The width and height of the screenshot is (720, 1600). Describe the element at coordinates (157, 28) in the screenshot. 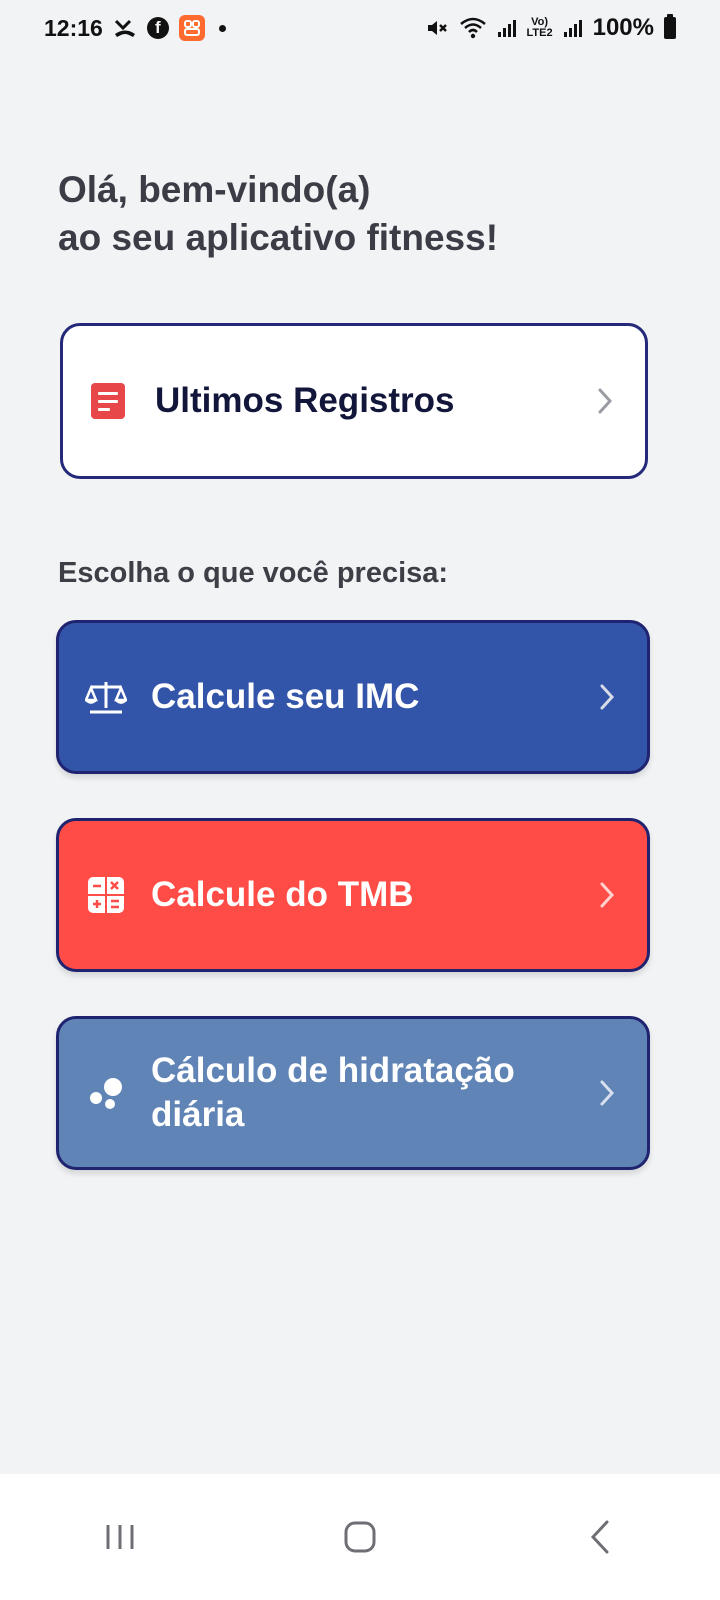

I see `facebook-icon: f` at that location.